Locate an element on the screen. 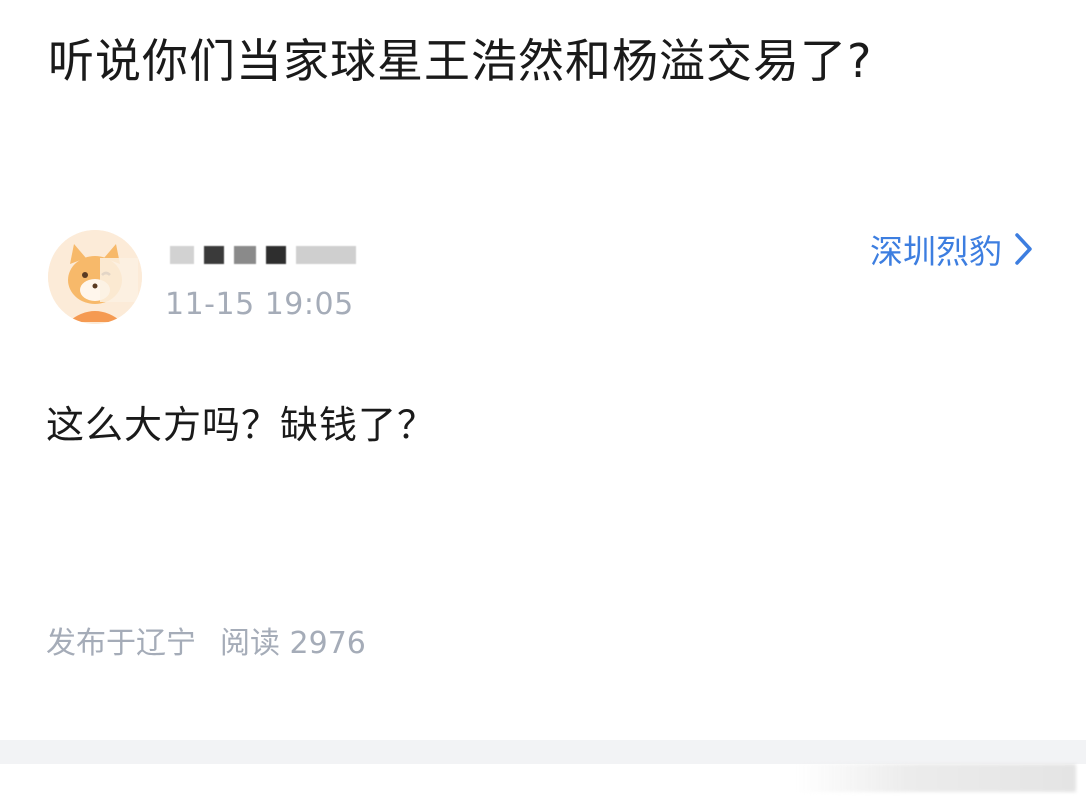 This screenshot has height=798, width=1086. post-timestamp: 11-15 19:05 is located at coordinates (259, 304).